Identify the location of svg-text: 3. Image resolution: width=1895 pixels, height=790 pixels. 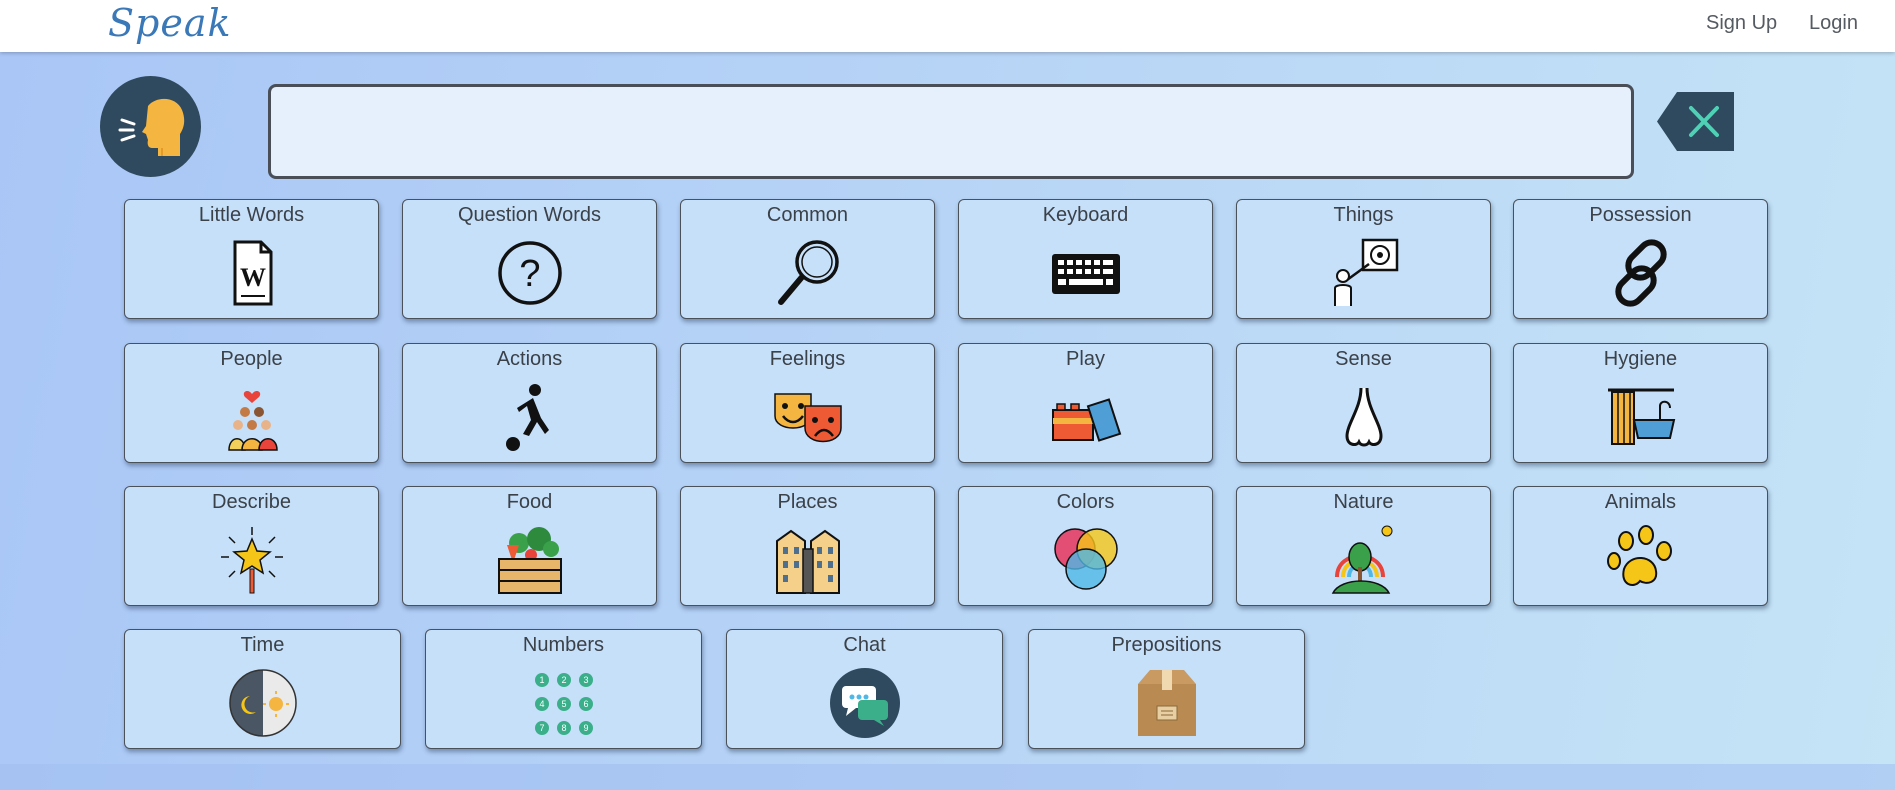
(585, 680).